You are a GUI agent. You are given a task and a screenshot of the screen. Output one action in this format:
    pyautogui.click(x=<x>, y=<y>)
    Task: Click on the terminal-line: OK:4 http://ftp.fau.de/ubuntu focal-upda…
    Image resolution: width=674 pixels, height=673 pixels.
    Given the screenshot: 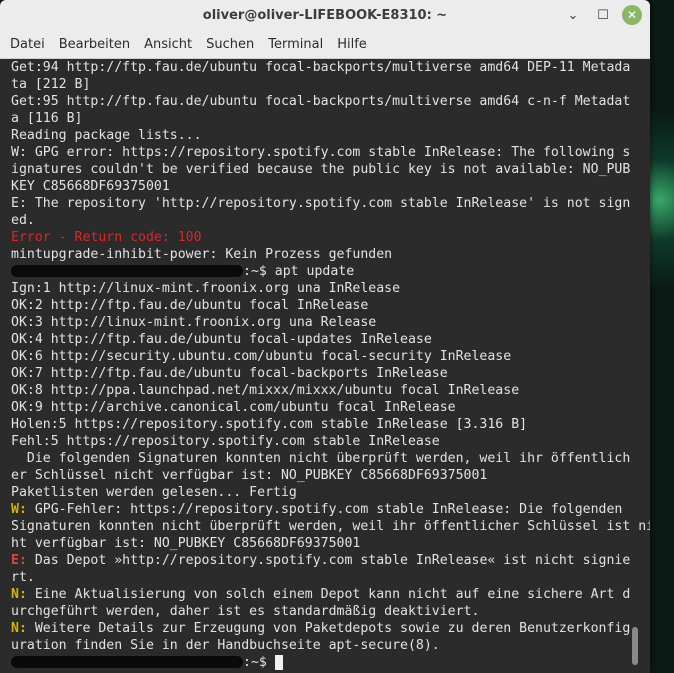 What is the action you would take?
    pyautogui.click(x=221, y=339)
    